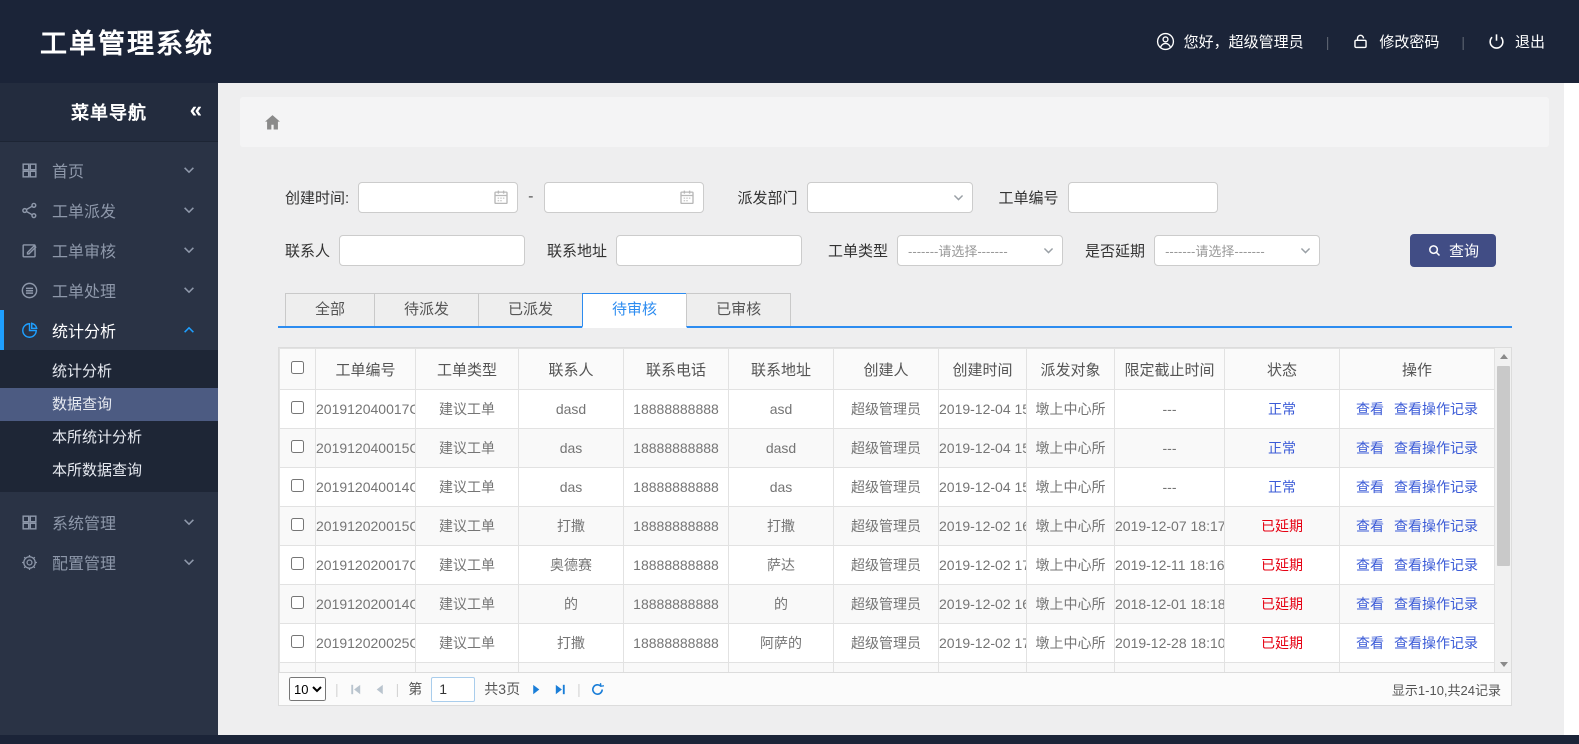 This screenshot has height=744, width=1579. Describe the element at coordinates (365, 409) in the screenshot. I see `cell-order-no: 201912040017C` at that location.